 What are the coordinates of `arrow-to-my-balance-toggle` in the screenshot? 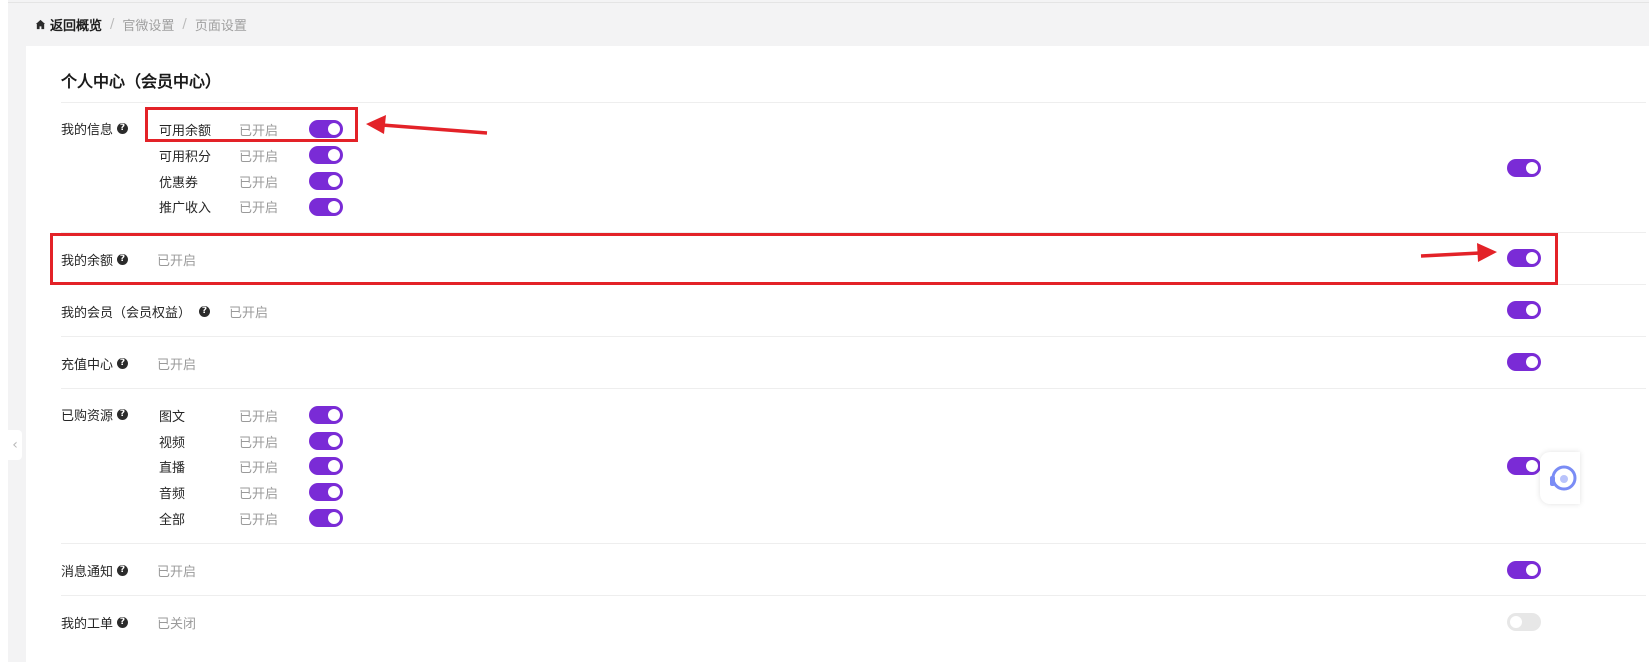 It's located at (1458, 252).